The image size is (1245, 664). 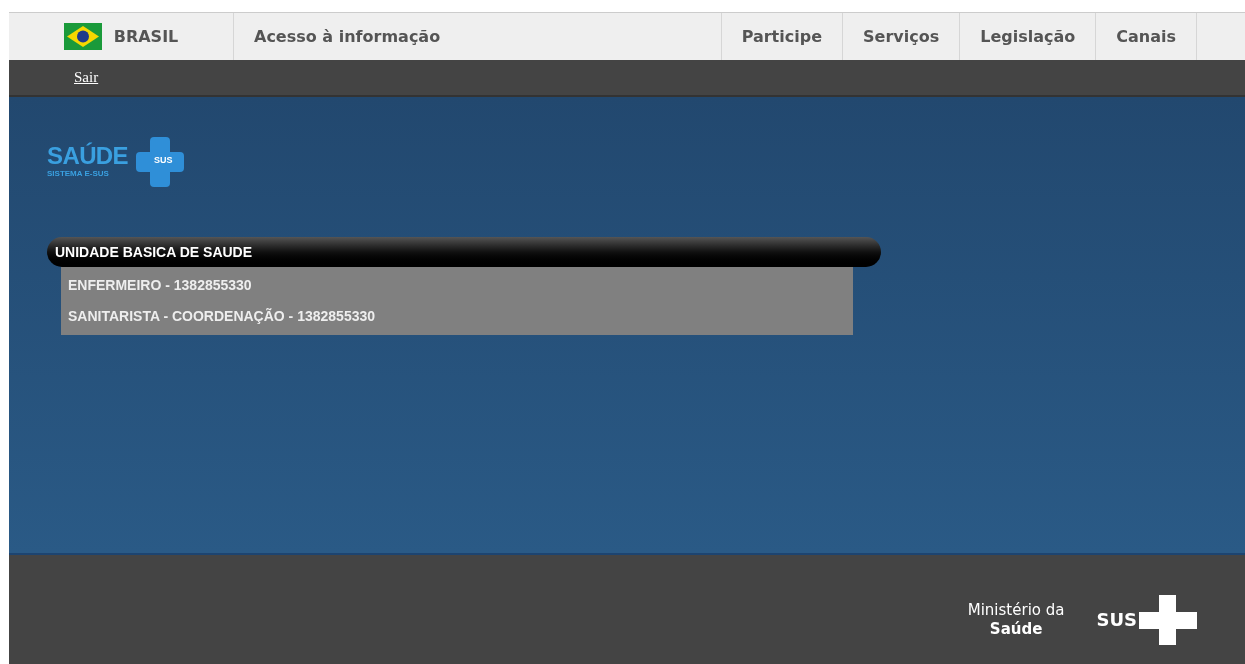 What do you see at coordinates (1016, 629) in the screenshot?
I see `ministry-label: Saúde` at bounding box center [1016, 629].